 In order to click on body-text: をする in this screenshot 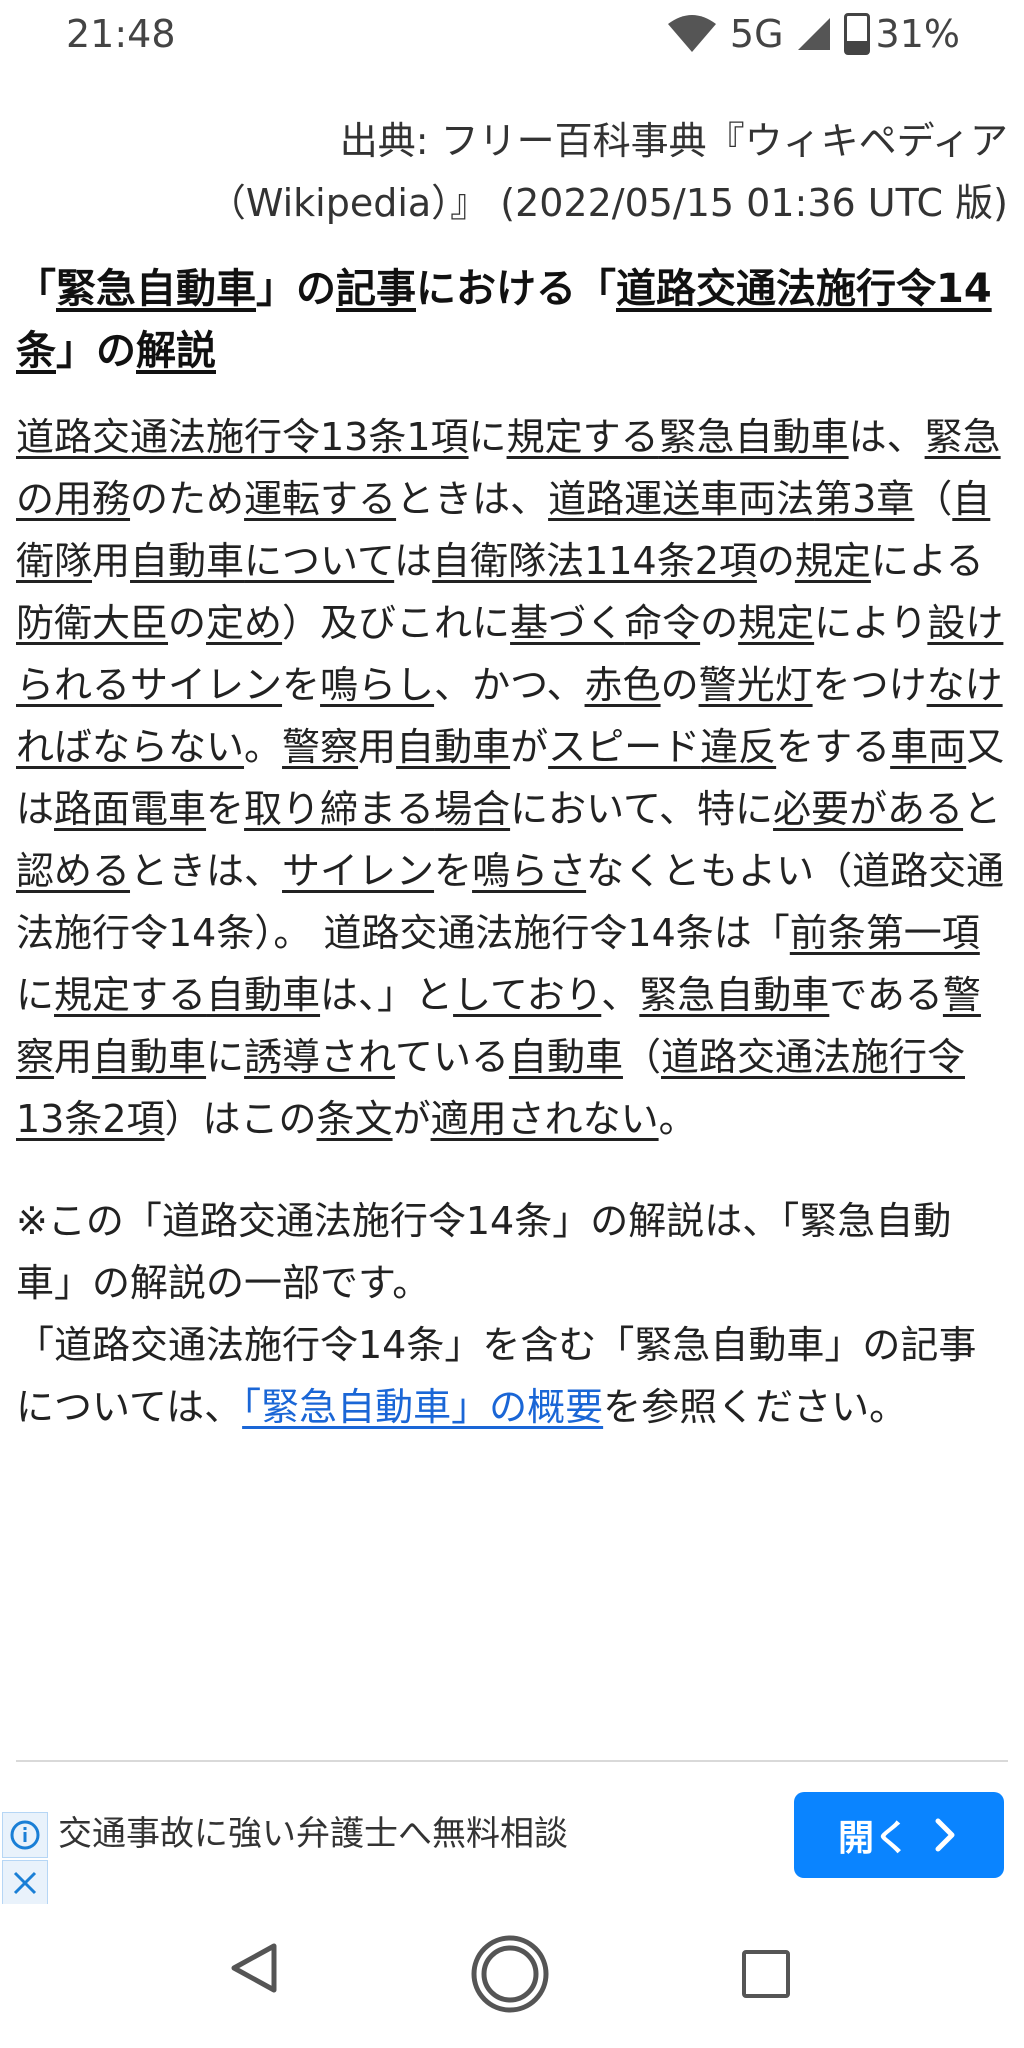, I will do `click(833, 747)`.